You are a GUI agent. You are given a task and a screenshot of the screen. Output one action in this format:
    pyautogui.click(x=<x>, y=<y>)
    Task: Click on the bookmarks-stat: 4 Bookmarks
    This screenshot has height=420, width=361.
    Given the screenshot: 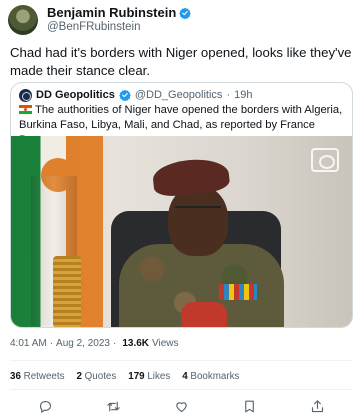 What is the action you would take?
    pyautogui.click(x=210, y=376)
    